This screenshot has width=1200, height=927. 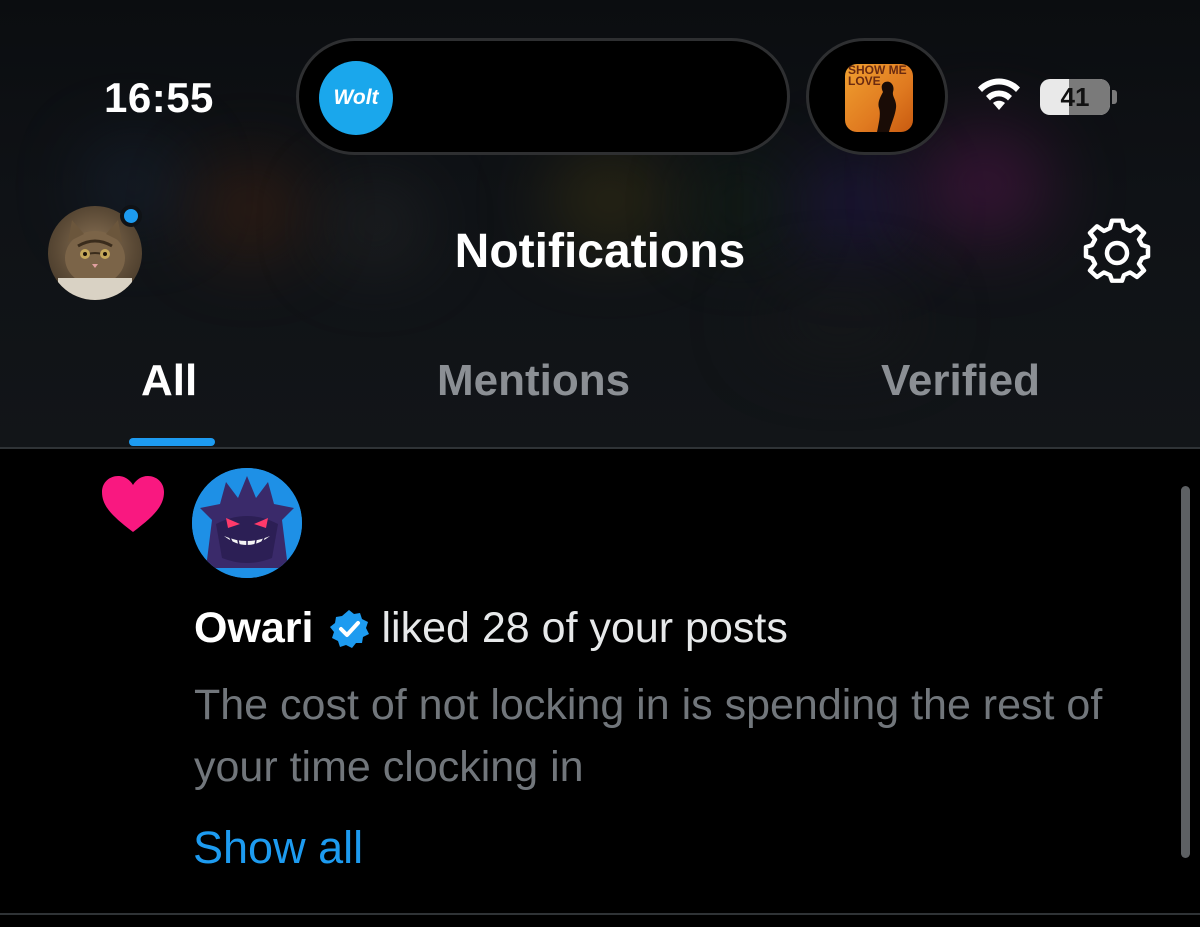 I want to click on tab-mentions: Mentions, so click(x=533, y=381).